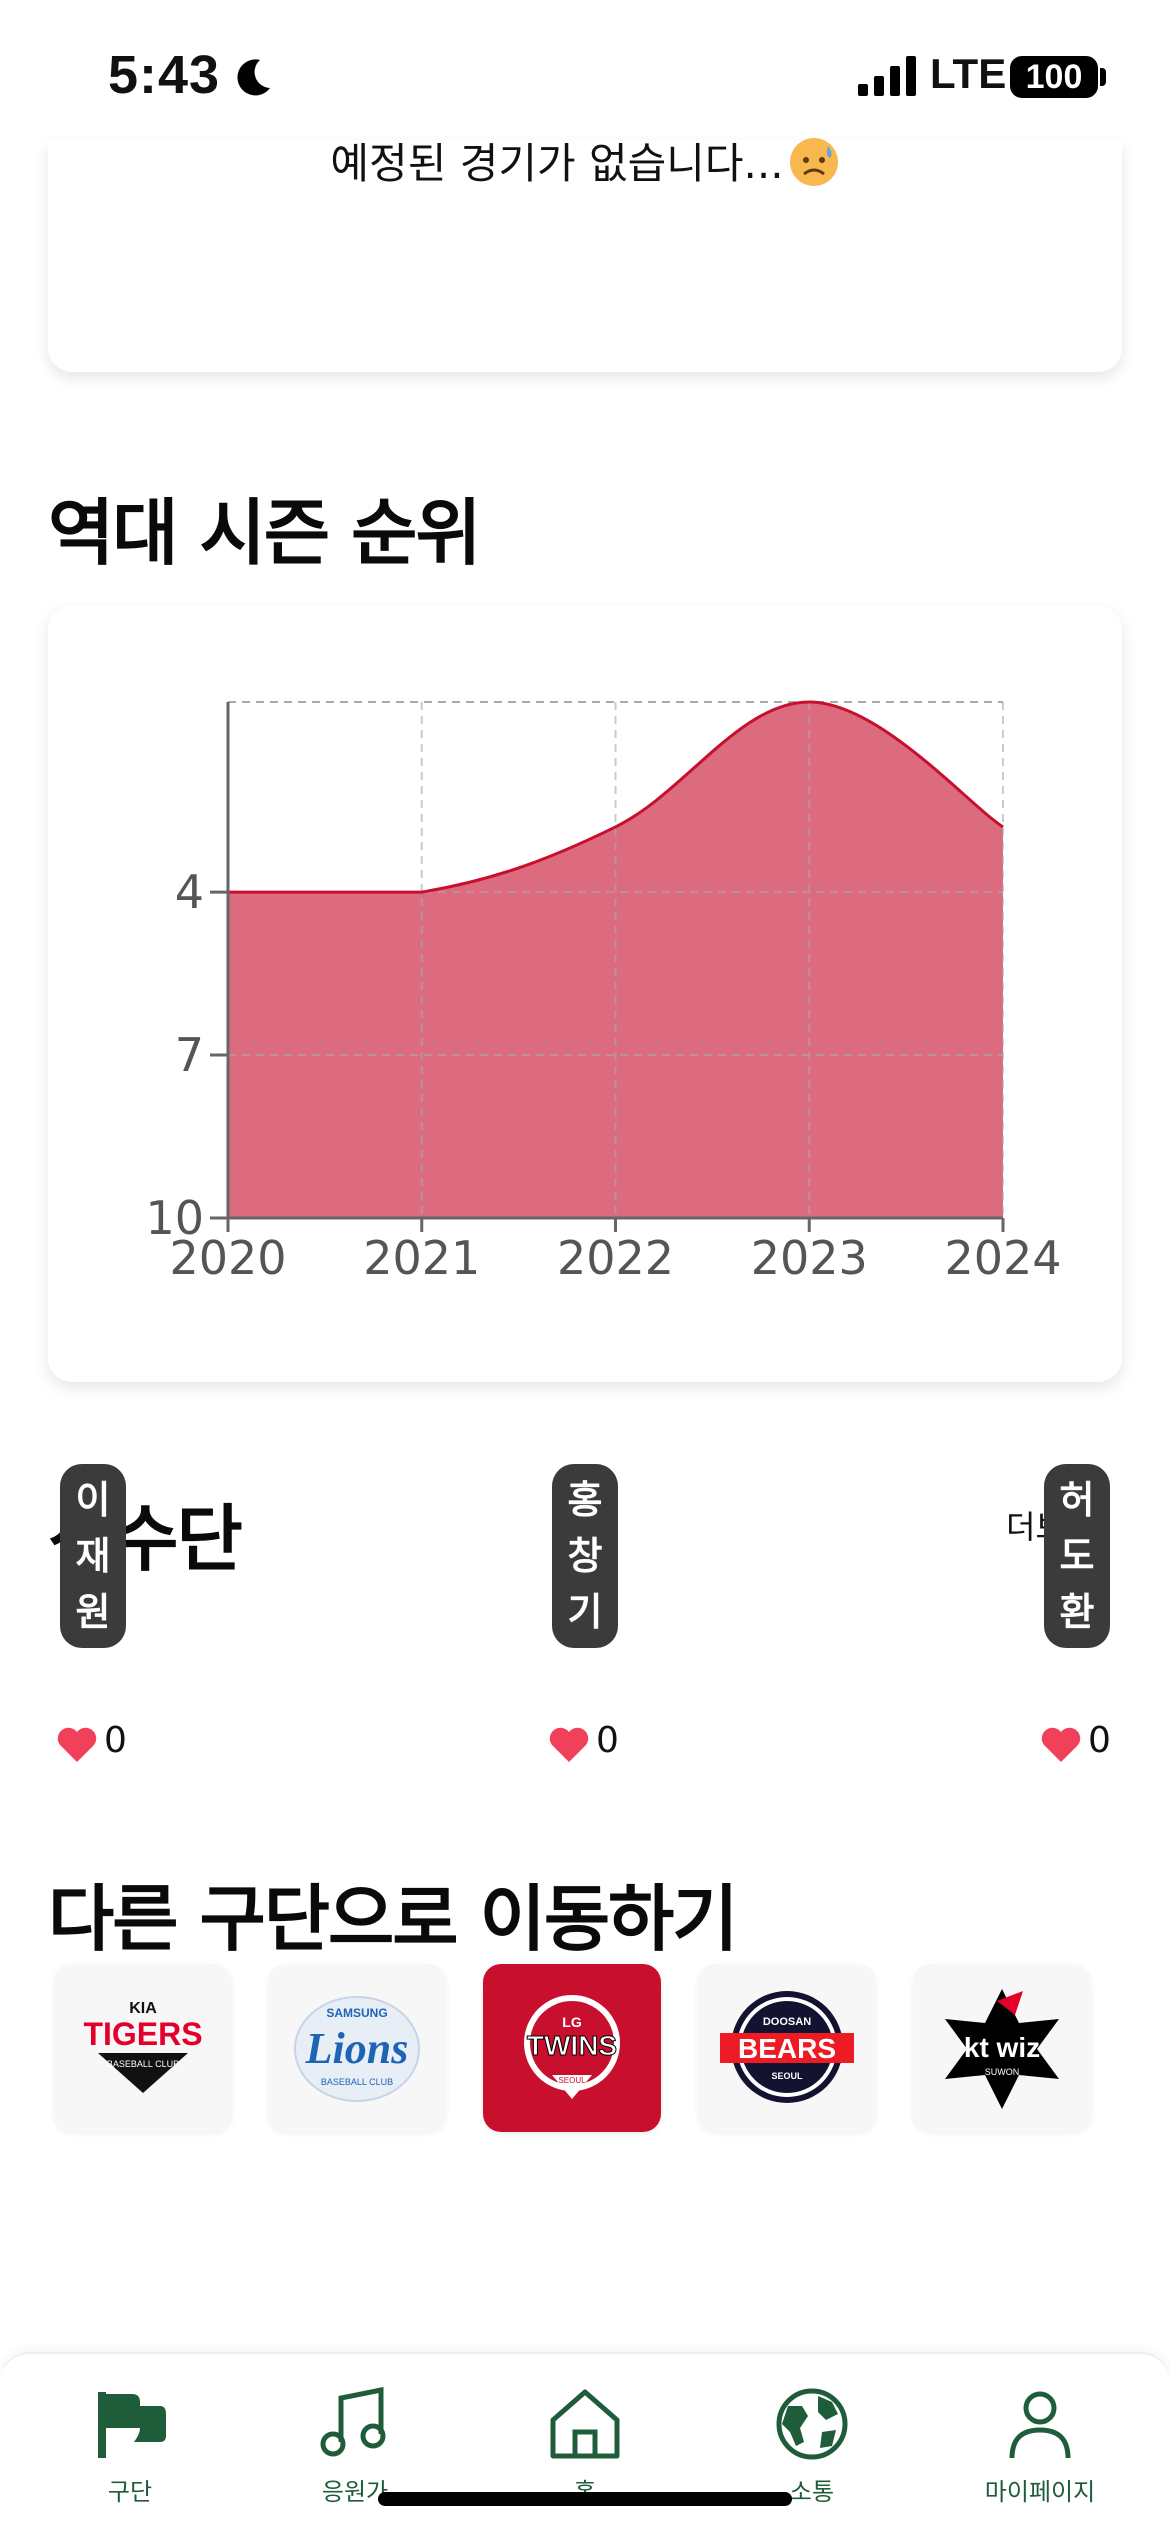  I want to click on chart-x-tick-label: 2021, so click(421, 1258).